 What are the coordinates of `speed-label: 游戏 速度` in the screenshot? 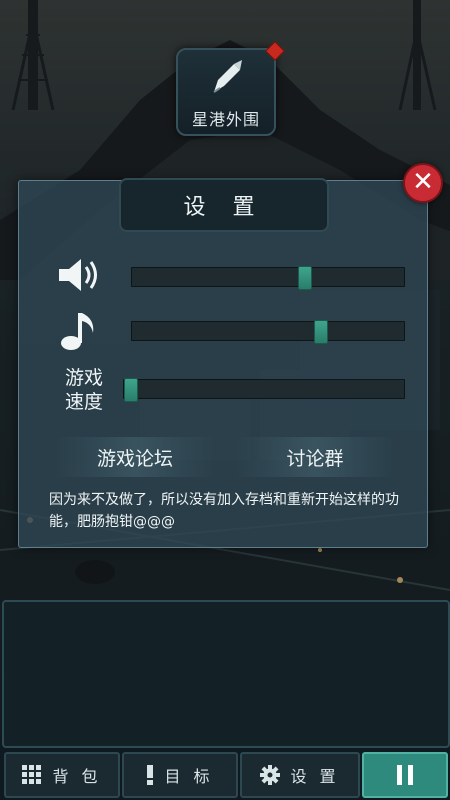 It's located at (83, 390).